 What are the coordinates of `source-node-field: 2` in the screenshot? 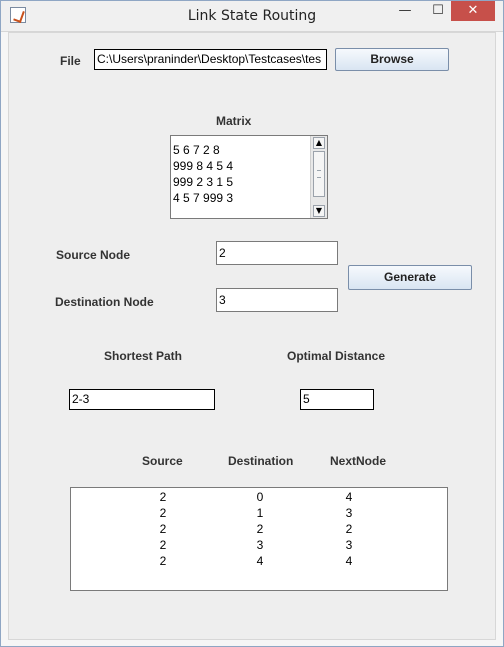 It's located at (277, 253).